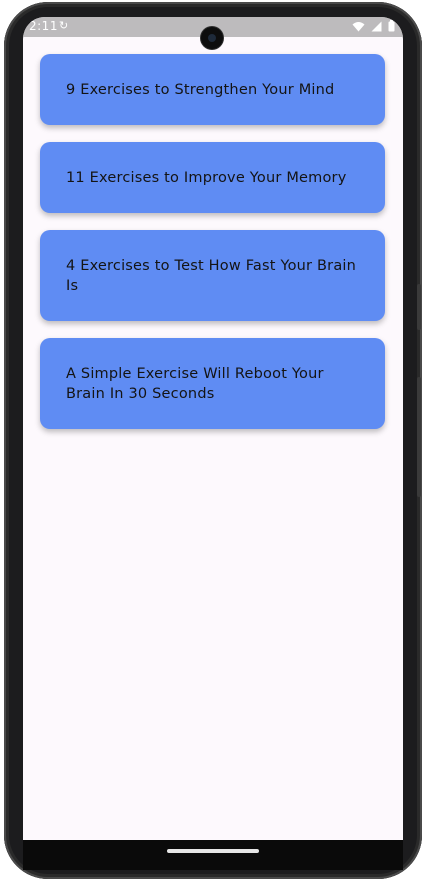 This screenshot has width=428, height=881. Describe the element at coordinates (213, 855) in the screenshot. I see `system-navigation-bar` at that location.